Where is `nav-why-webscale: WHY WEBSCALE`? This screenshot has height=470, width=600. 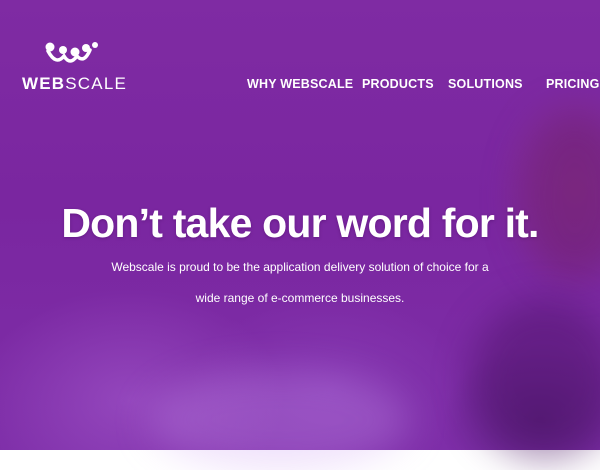
nav-why-webscale: WHY WEBSCALE is located at coordinates (300, 84).